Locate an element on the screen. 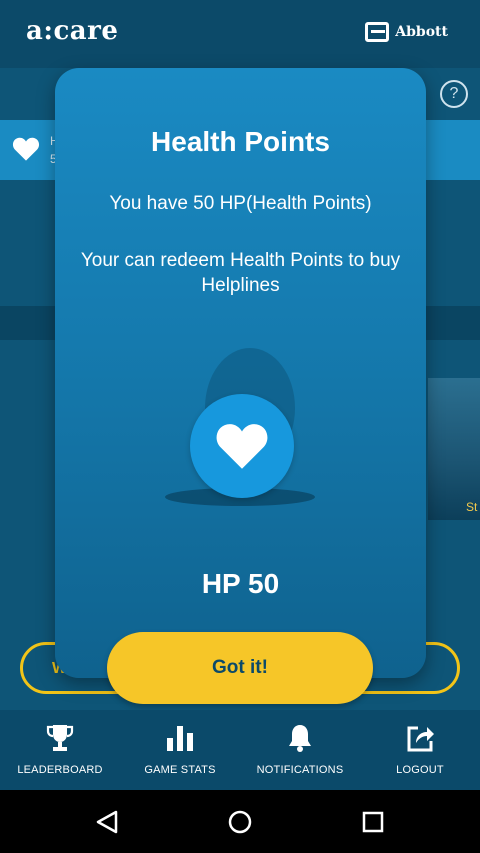  nav-leaderboard-label: LEADERBOARD is located at coordinates (60, 770).